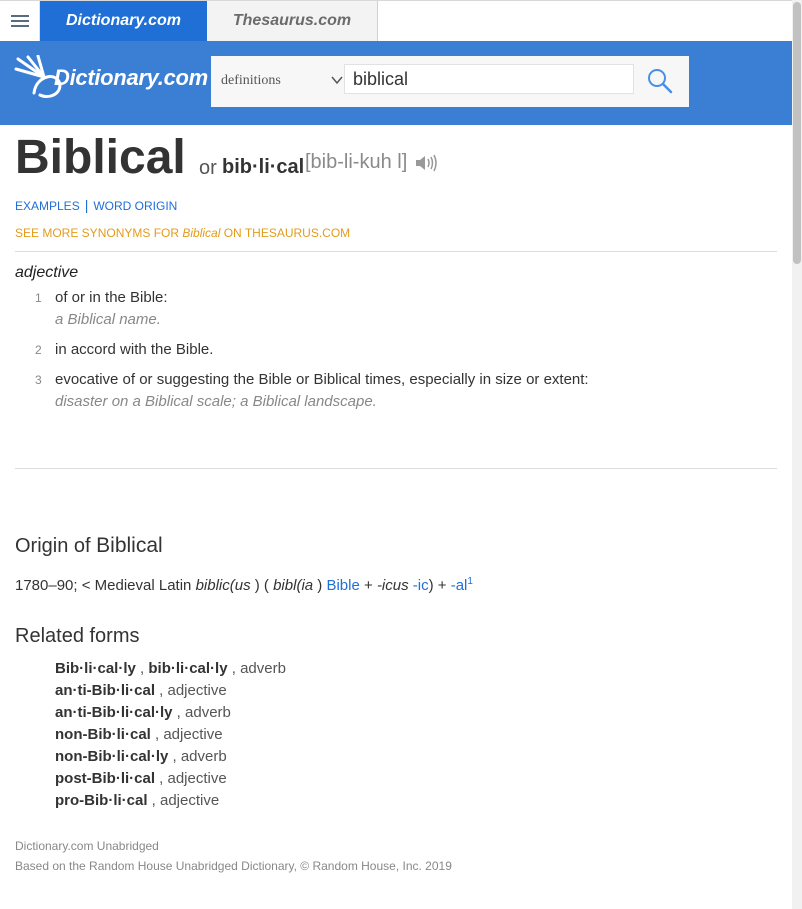  What do you see at coordinates (208, 168) in the screenshot?
I see `or-label: or` at bounding box center [208, 168].